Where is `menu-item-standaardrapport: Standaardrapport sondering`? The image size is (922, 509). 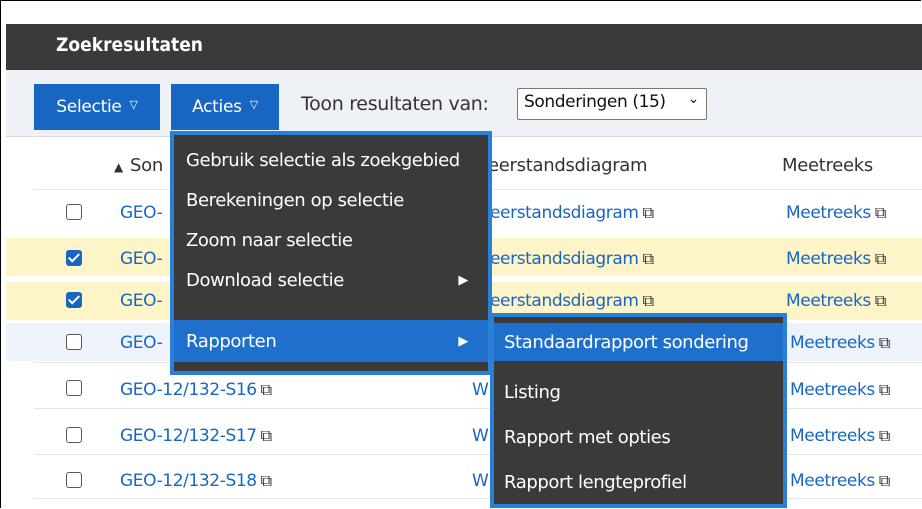 menu-item-standaardrapport: Standaardrapport sondering is located at coordinates (638, 342).